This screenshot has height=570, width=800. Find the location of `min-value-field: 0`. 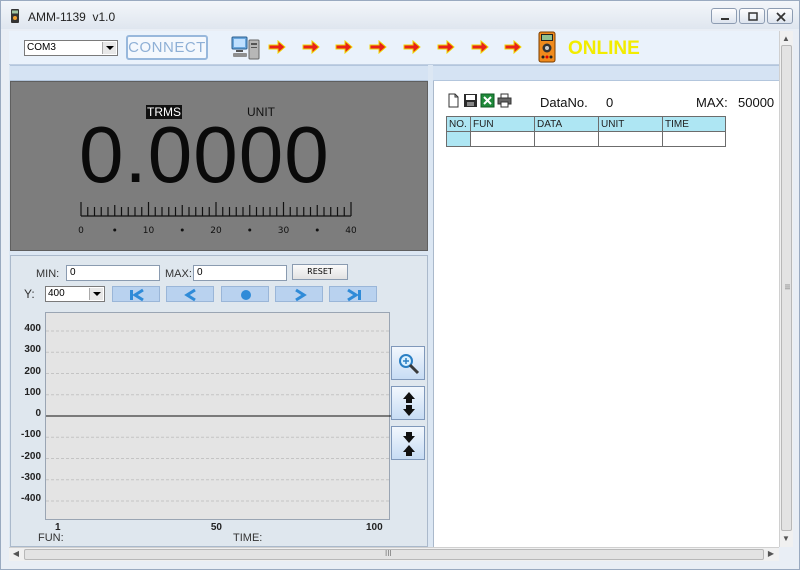

min-value-field: 0 is located at coordinates (113, 273).